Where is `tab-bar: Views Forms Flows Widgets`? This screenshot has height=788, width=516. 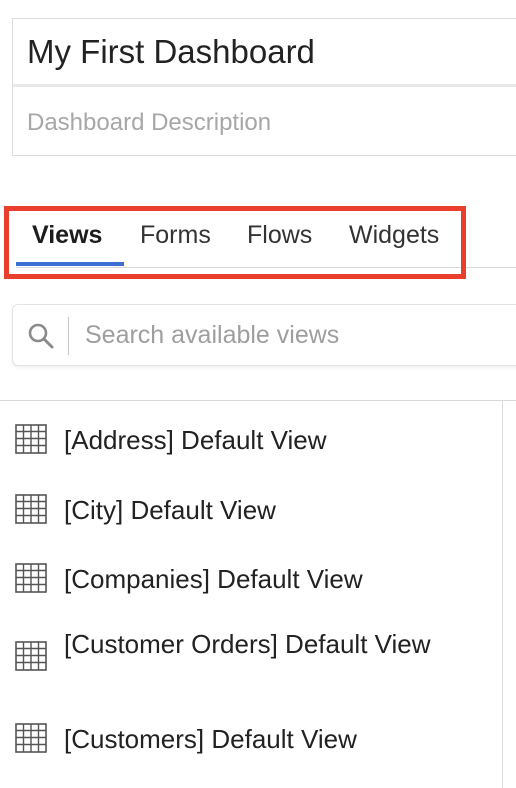 tab-bar: Views Forms Flows Widgets is located at coordinates (266, 237).